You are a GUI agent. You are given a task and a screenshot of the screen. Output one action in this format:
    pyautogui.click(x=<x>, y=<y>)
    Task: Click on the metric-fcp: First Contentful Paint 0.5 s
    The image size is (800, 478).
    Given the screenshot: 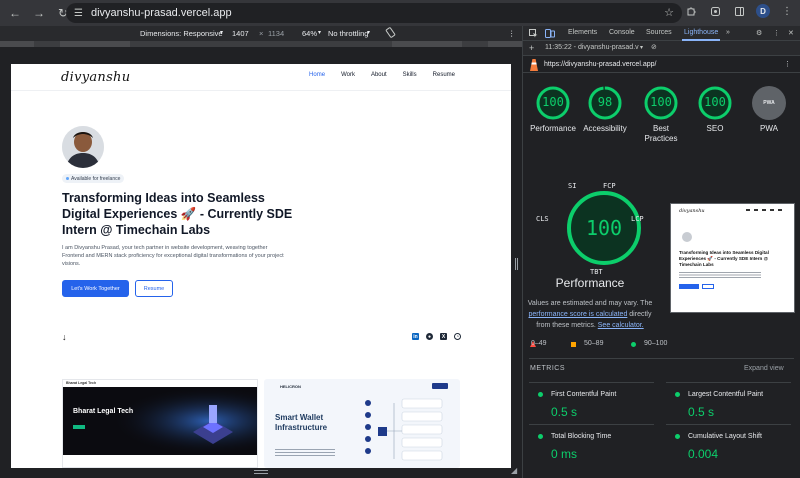 What is the action you would take?
    pyautogui.click(x=591, y=403)
    